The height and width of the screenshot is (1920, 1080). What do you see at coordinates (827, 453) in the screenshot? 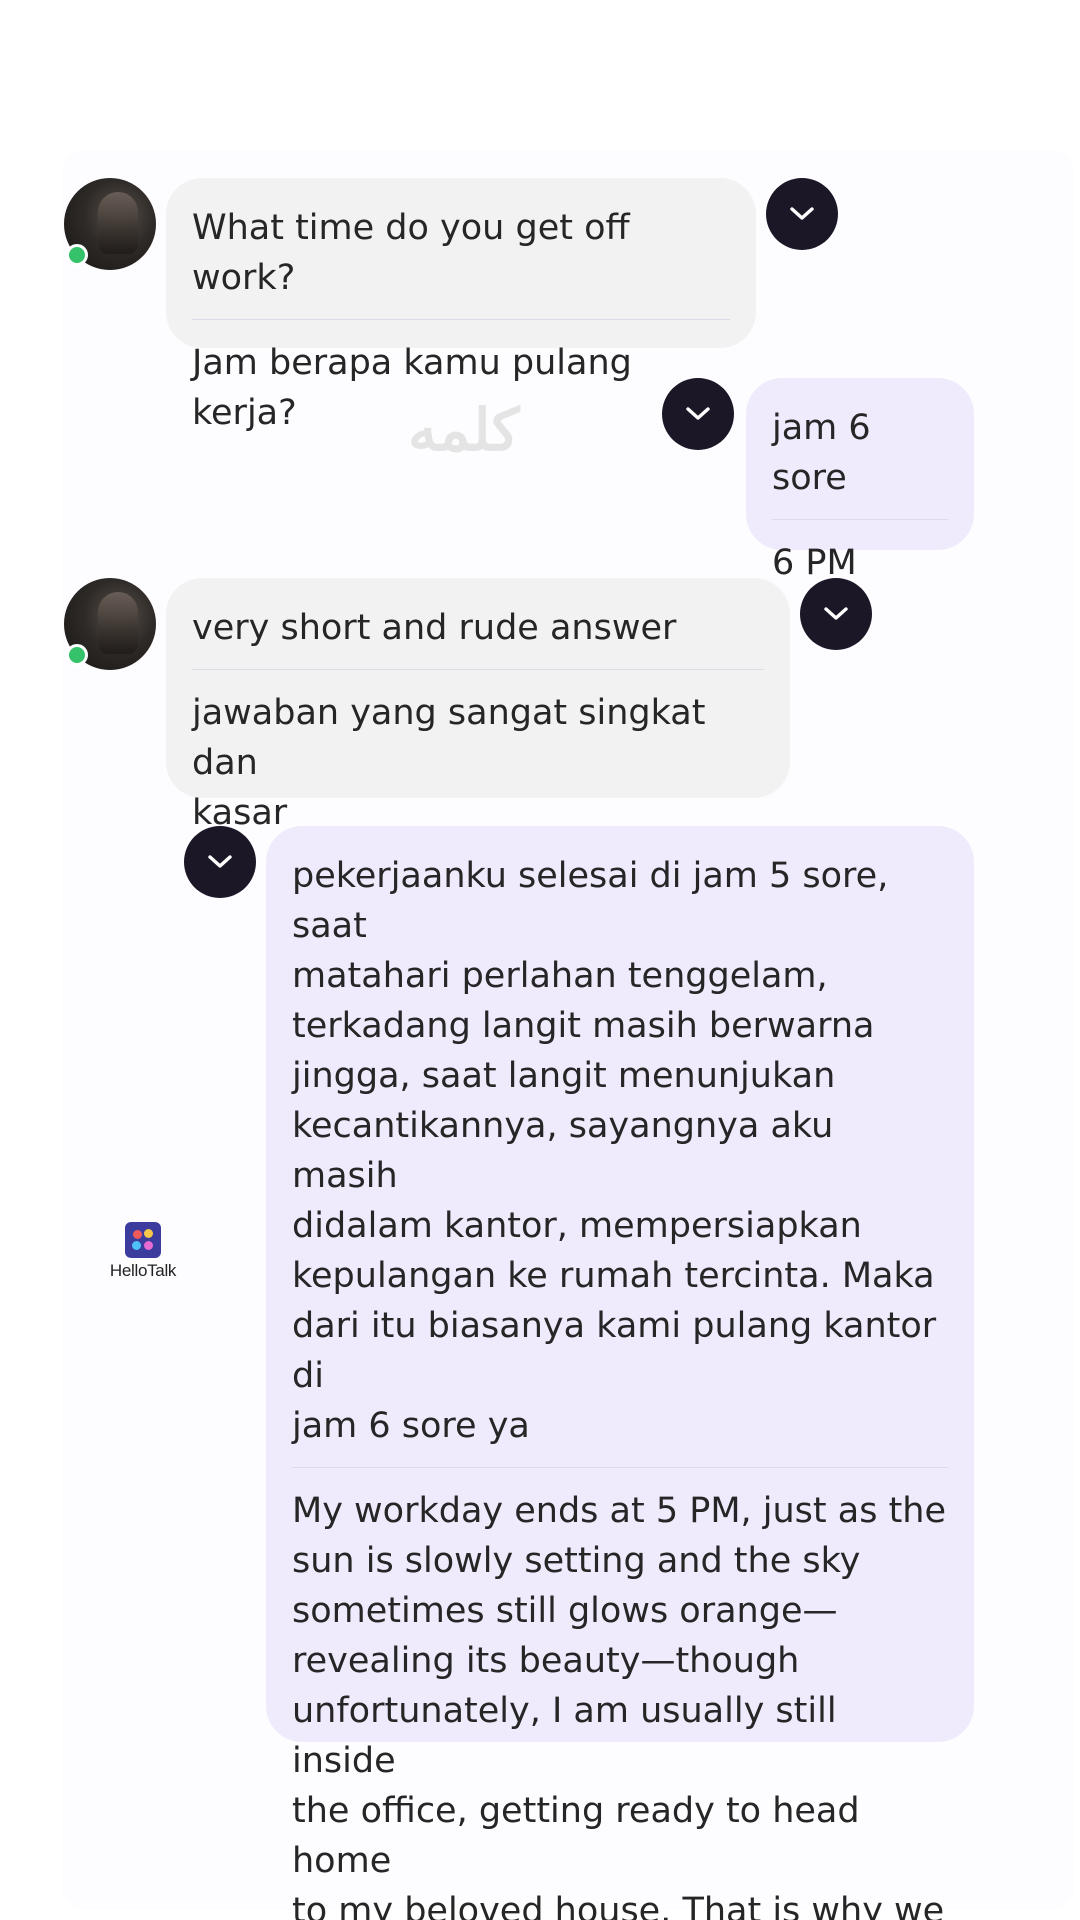
I see `message-original-text: jam 6 sore` at bounding box center [827, 453].